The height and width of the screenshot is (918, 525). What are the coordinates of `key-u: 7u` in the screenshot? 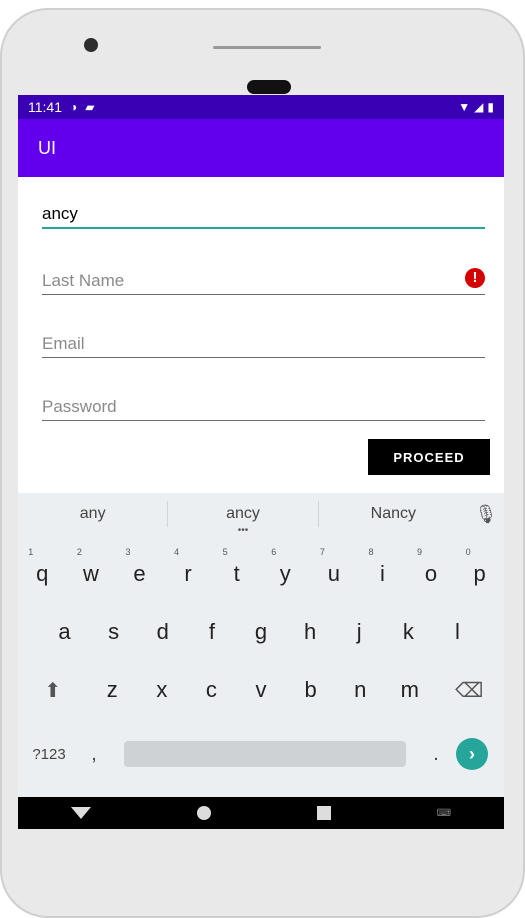 It's located at (334, 567).